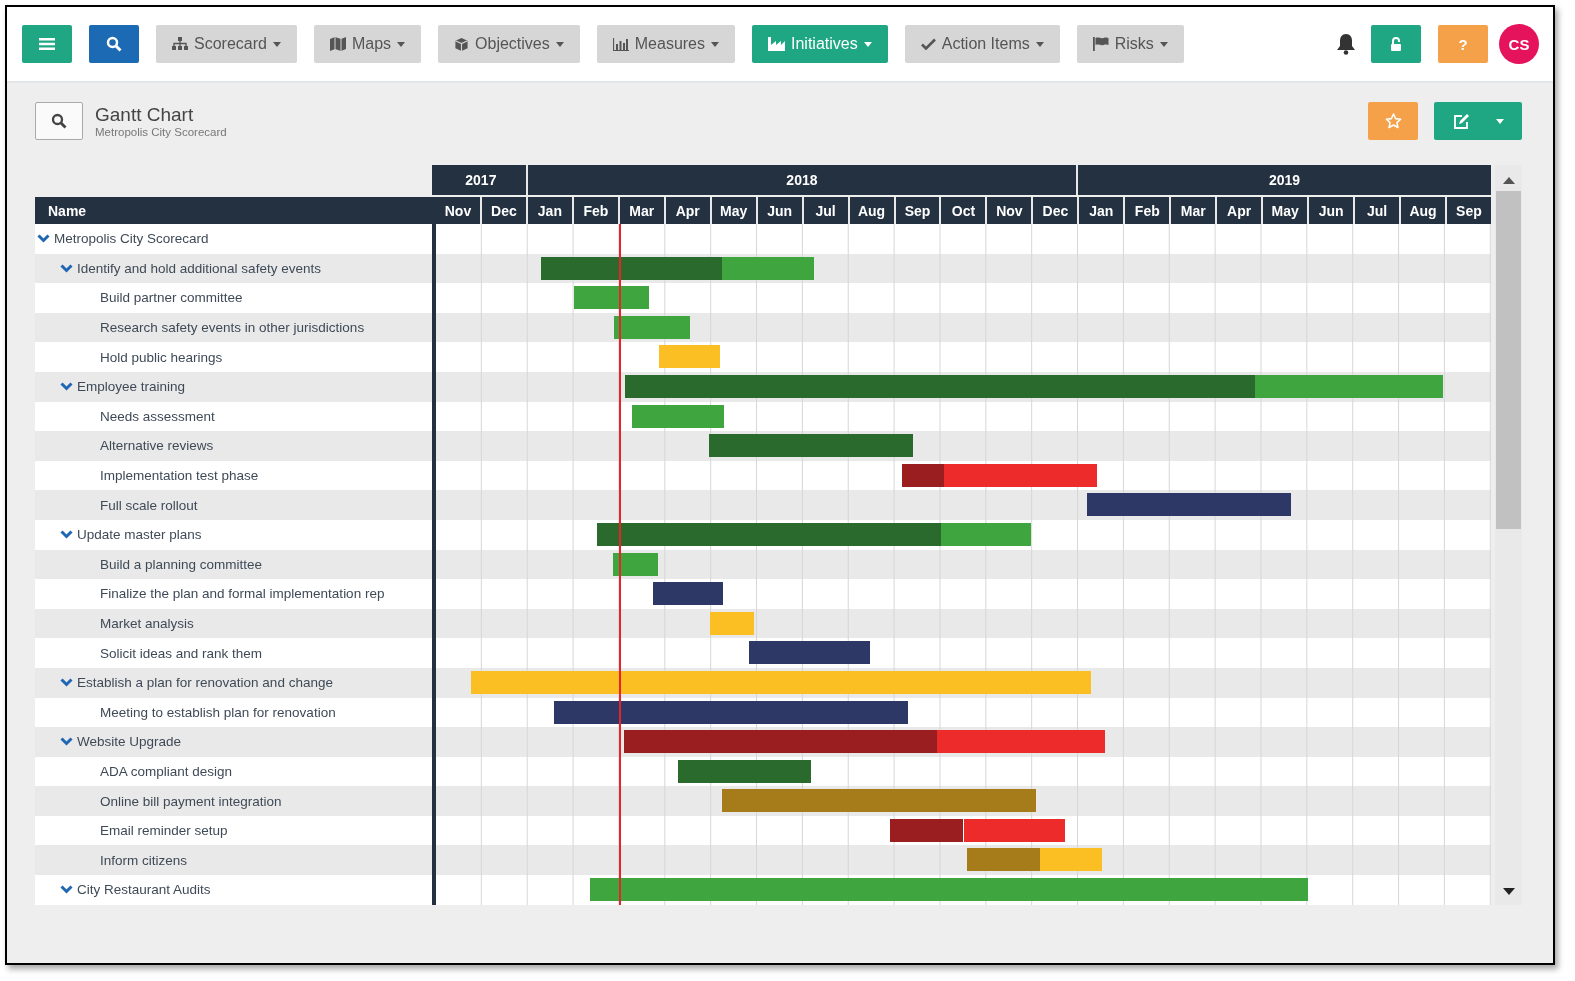 Image resolution: width=1575 pixels, height=981 pixels. I want to click on bell-icon, so click(1346, 44).